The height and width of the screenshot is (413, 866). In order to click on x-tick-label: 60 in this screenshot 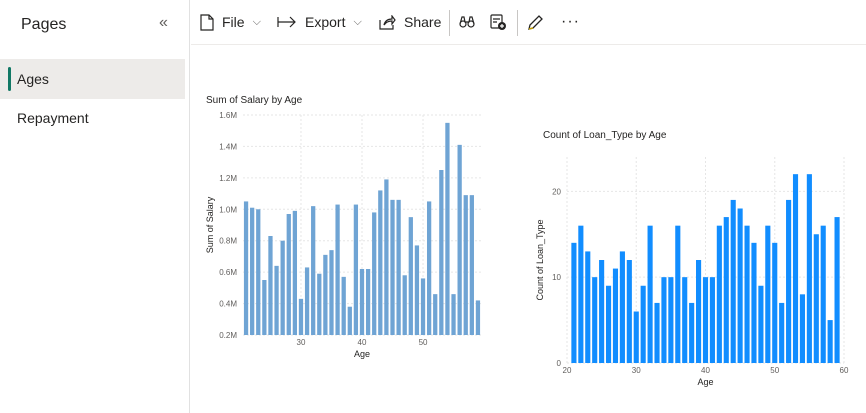, I will do `click(844, 370)`.